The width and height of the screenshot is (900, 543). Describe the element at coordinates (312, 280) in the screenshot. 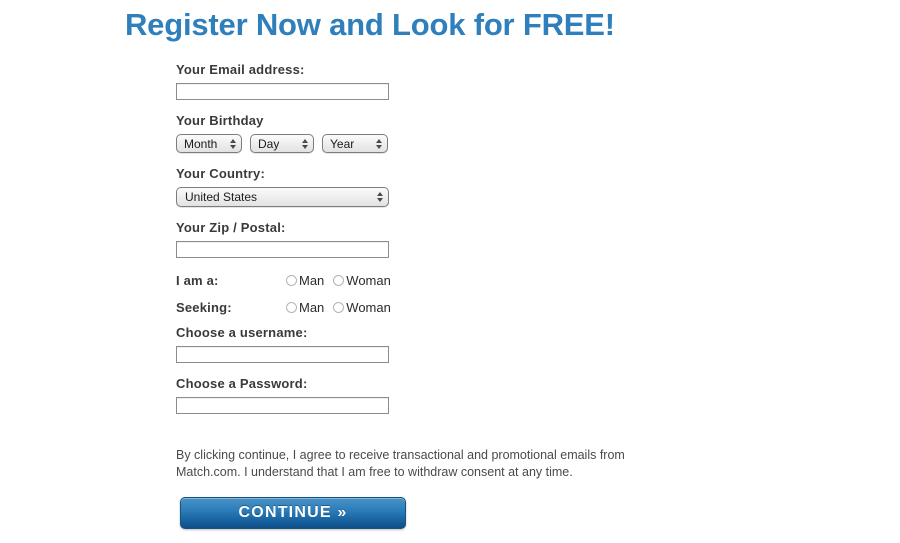

I see `i-am-a-option-man-label: Man` at that location.